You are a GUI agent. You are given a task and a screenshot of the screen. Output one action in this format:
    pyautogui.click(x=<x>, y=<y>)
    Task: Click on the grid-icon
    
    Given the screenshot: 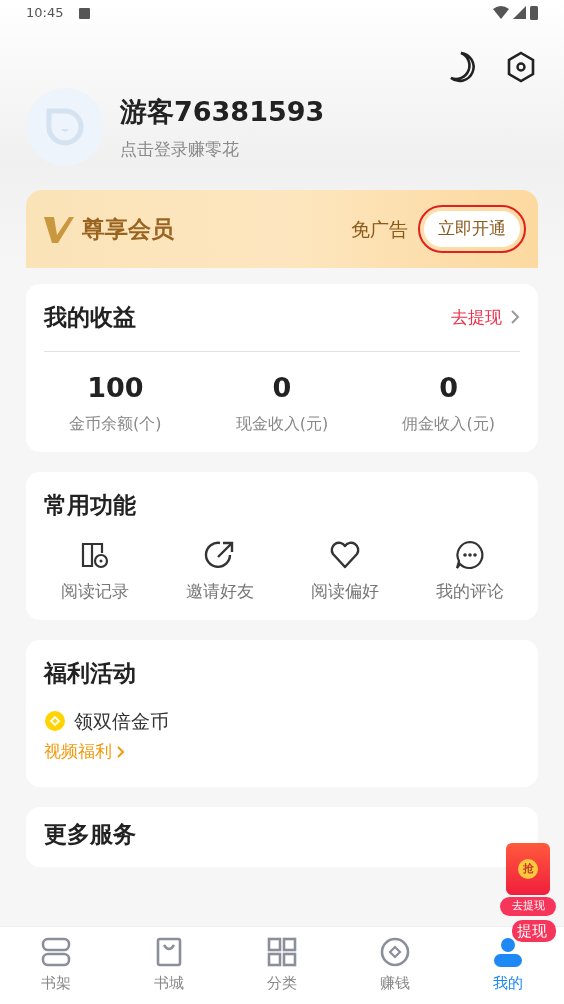 What is the action you would take?
    pyautogui.click(x=282, y=952)
    